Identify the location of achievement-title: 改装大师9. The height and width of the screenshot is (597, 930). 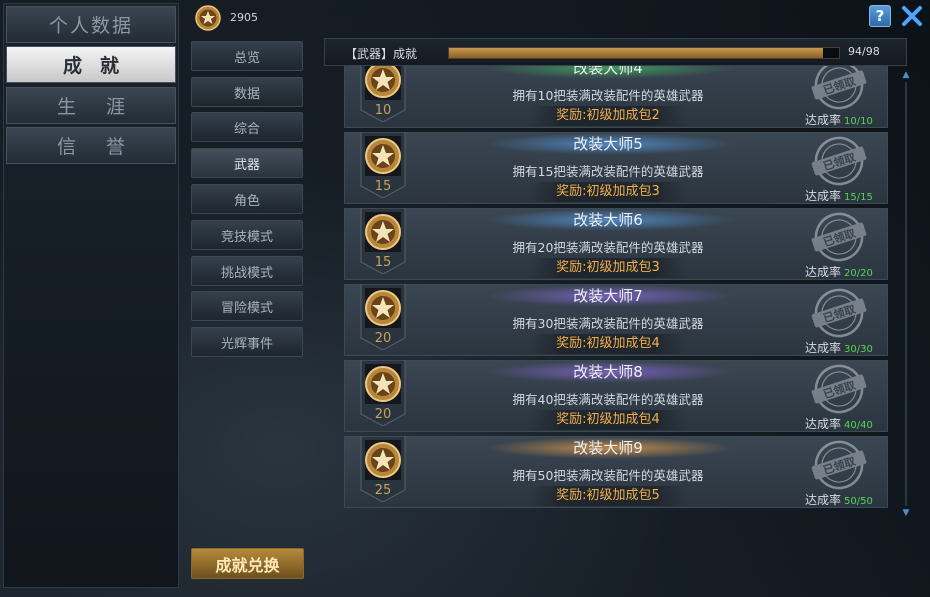
(608, 448).